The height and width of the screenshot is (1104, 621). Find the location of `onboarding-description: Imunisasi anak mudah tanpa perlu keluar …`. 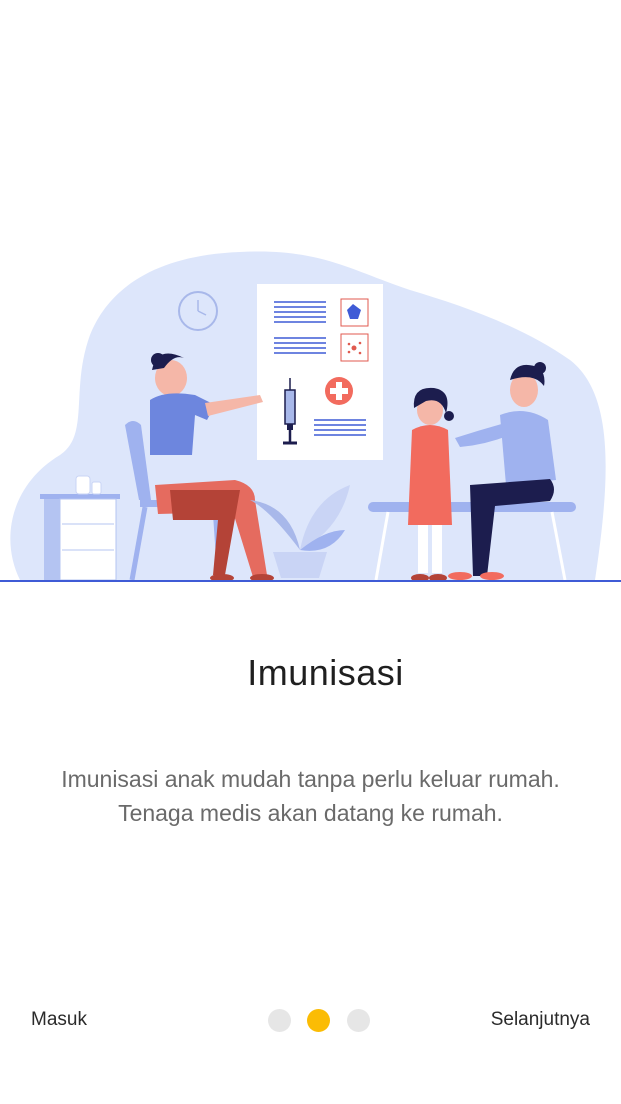

onboarding-description: Imunisasi anak mudah tanpa perlu keluar … is located at coordinates (310, 796).